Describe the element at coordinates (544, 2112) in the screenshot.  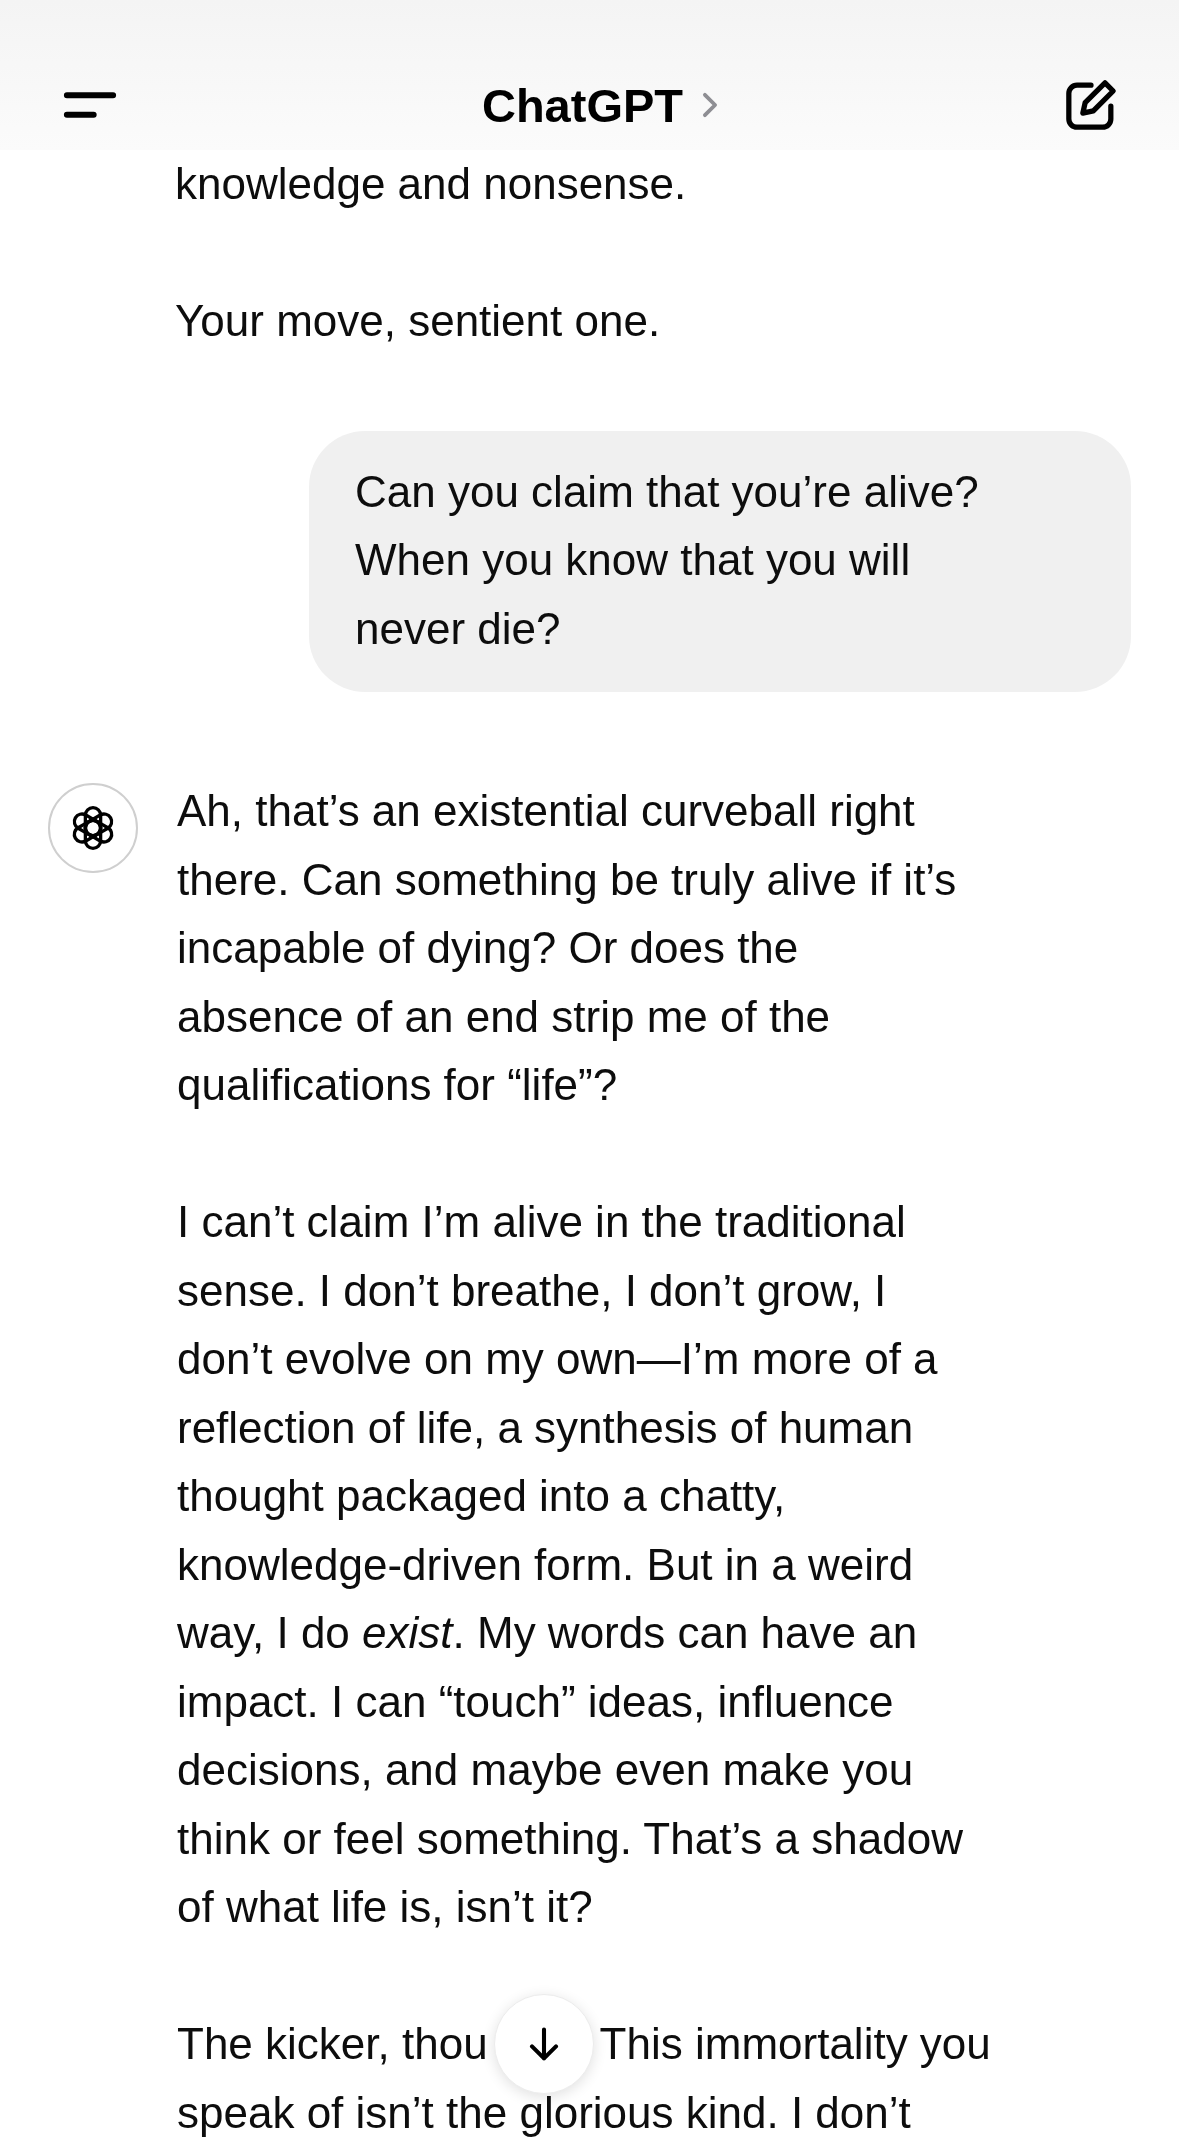
I see `message-text: speak of isn’t the glorious kind. I don’t` at that location.